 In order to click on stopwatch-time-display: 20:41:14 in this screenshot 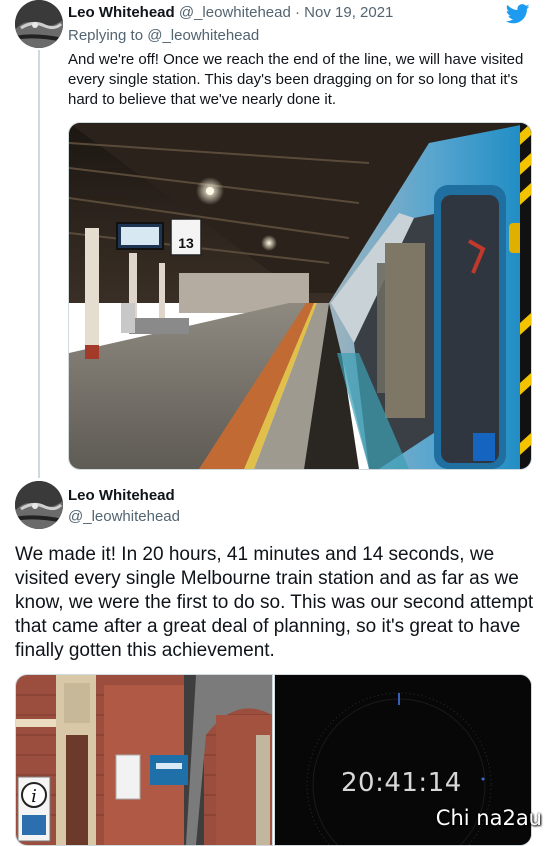, I will do `click(401, 783)`.